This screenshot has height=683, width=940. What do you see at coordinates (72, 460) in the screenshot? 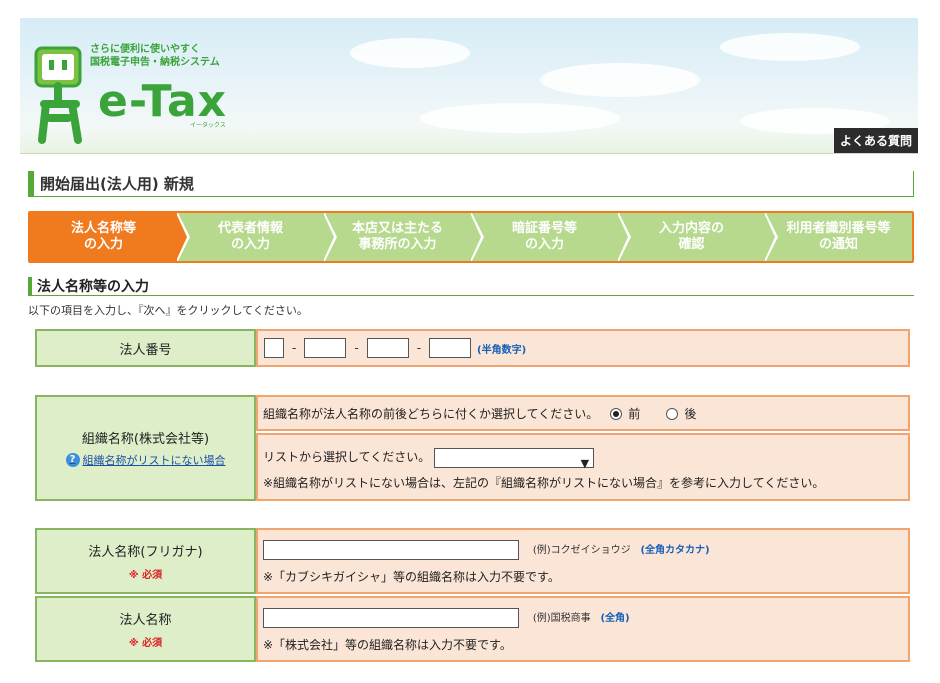
I see `help-icon: ?` at bounding box center [72, 460].